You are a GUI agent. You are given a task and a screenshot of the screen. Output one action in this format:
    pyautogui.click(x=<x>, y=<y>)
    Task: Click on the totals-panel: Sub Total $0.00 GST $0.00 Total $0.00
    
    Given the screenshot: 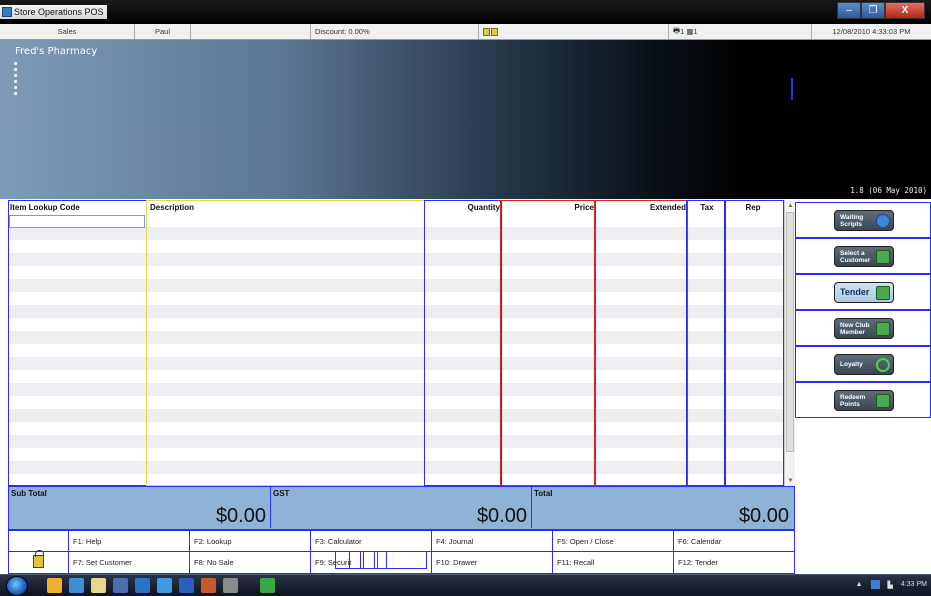 What is the action you would take?
    pyautogui.click(x=401, y=508)
    